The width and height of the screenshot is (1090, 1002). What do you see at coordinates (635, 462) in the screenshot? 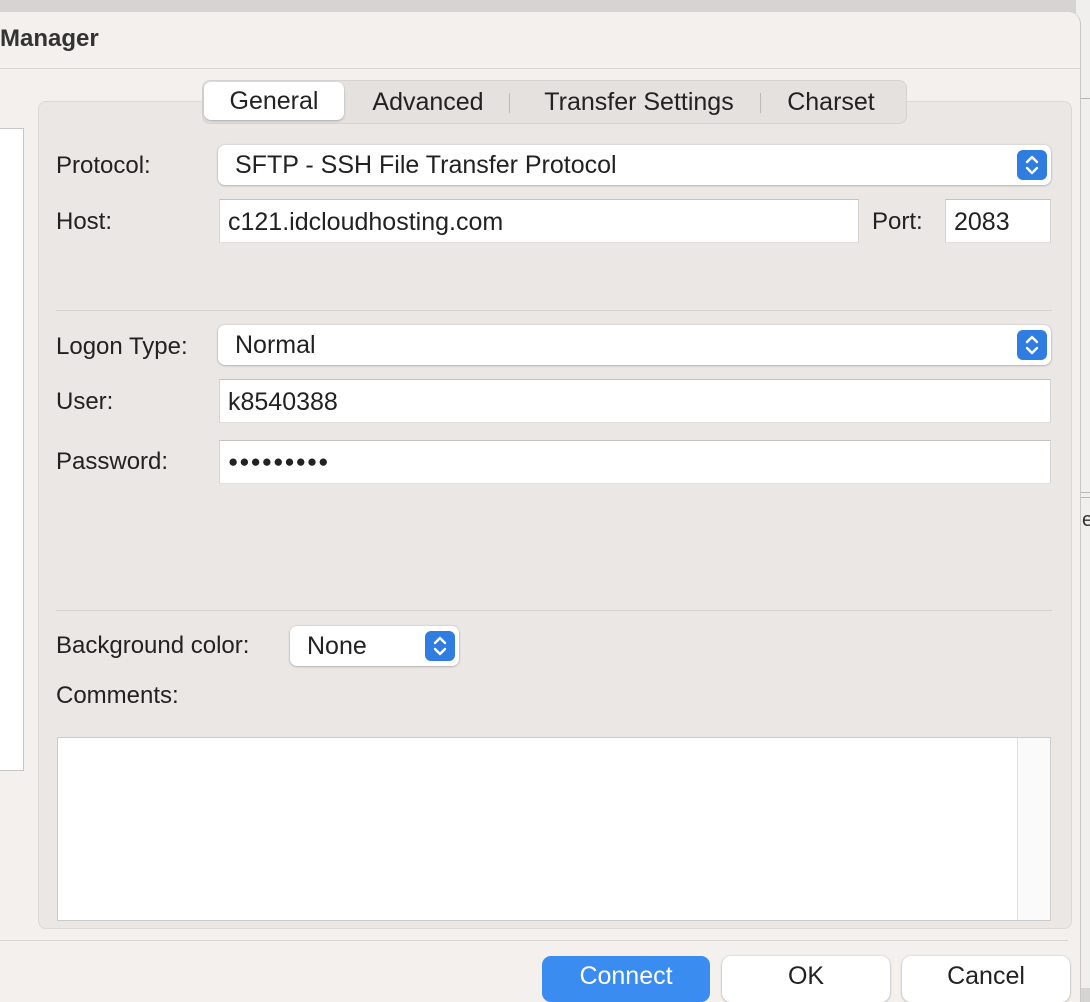
I see `password-field: ●●●●●●●●●` at bounding box center [635, 462].